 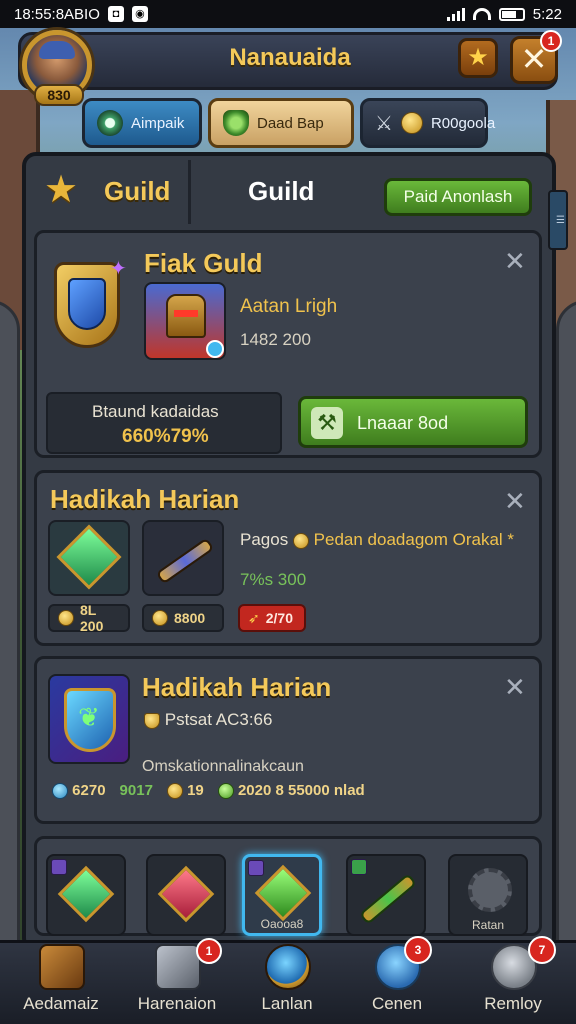 I want to click on stat-value: 9017, so click(x=136, y=791).